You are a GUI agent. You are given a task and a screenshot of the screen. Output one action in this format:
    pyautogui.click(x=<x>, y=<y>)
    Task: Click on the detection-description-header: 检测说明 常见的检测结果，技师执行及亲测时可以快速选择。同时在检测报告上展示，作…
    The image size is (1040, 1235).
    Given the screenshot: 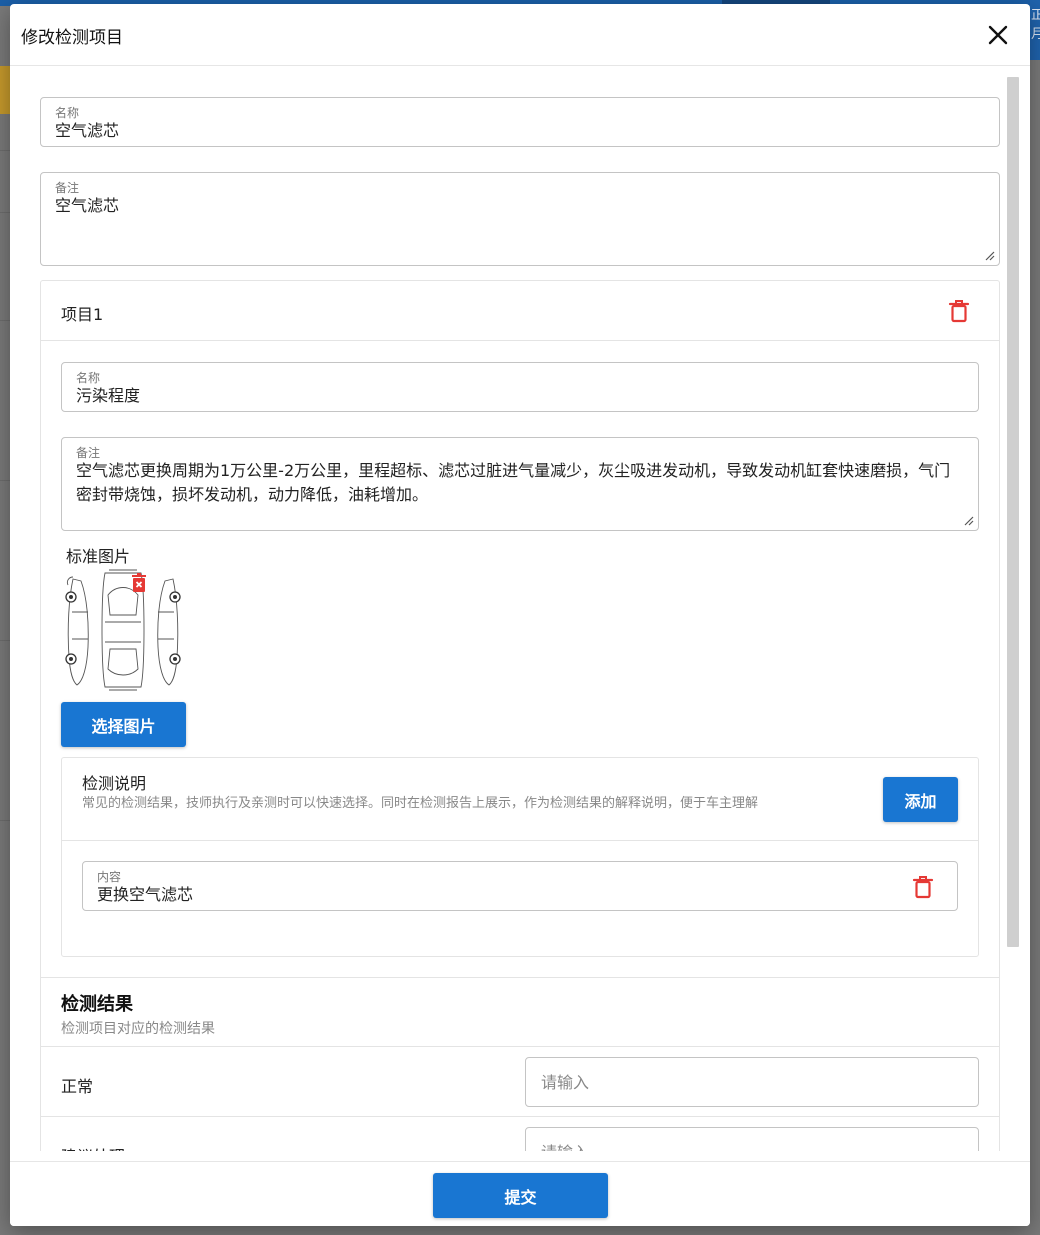 What is the action you would take?
    pyautogui.click(x=520, y=799)
    